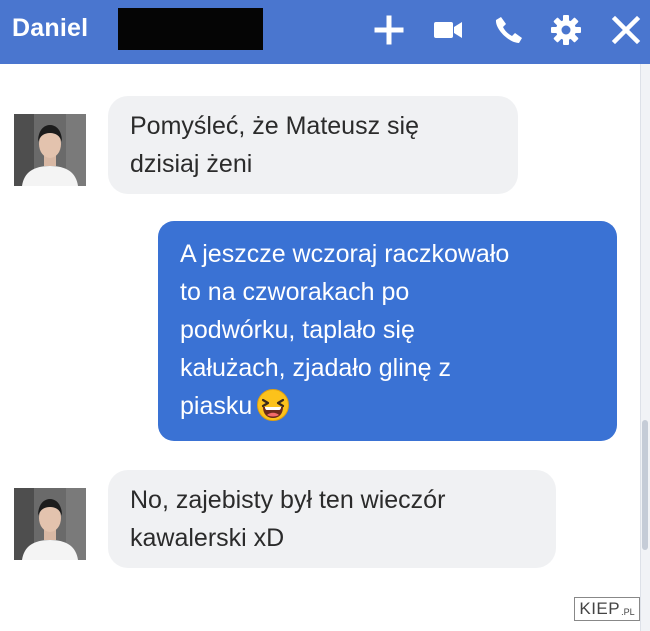  What do you see at coordinates (297, 330) in the screenshot?
I see `message-text-line: podwórku, taplało się` at bounding box center [297, 330].